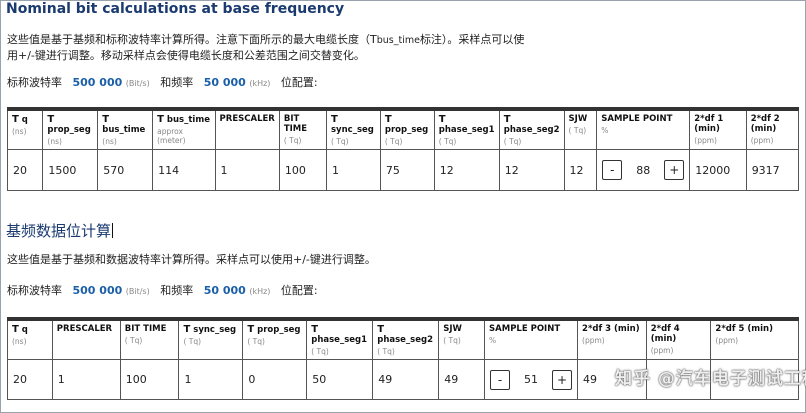 The image size is (806, 413). What do you see at coordinates (612, 338) in the screenshot?
I see `column-header: 2*df 3 (min) (ppm)` at bounding box center [612, 338].